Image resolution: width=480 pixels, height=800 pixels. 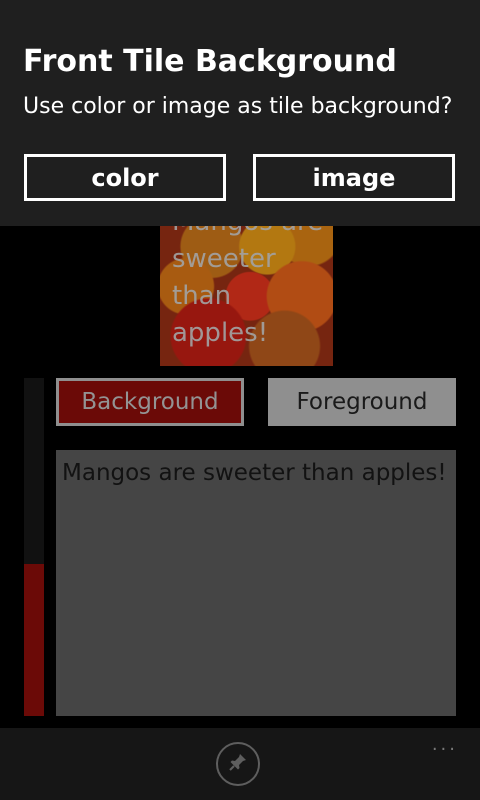 What do you see at coordinates (362, 402) in the screenshot?
I see `foreground-button: Foreground` at bounding box center [362, 402].